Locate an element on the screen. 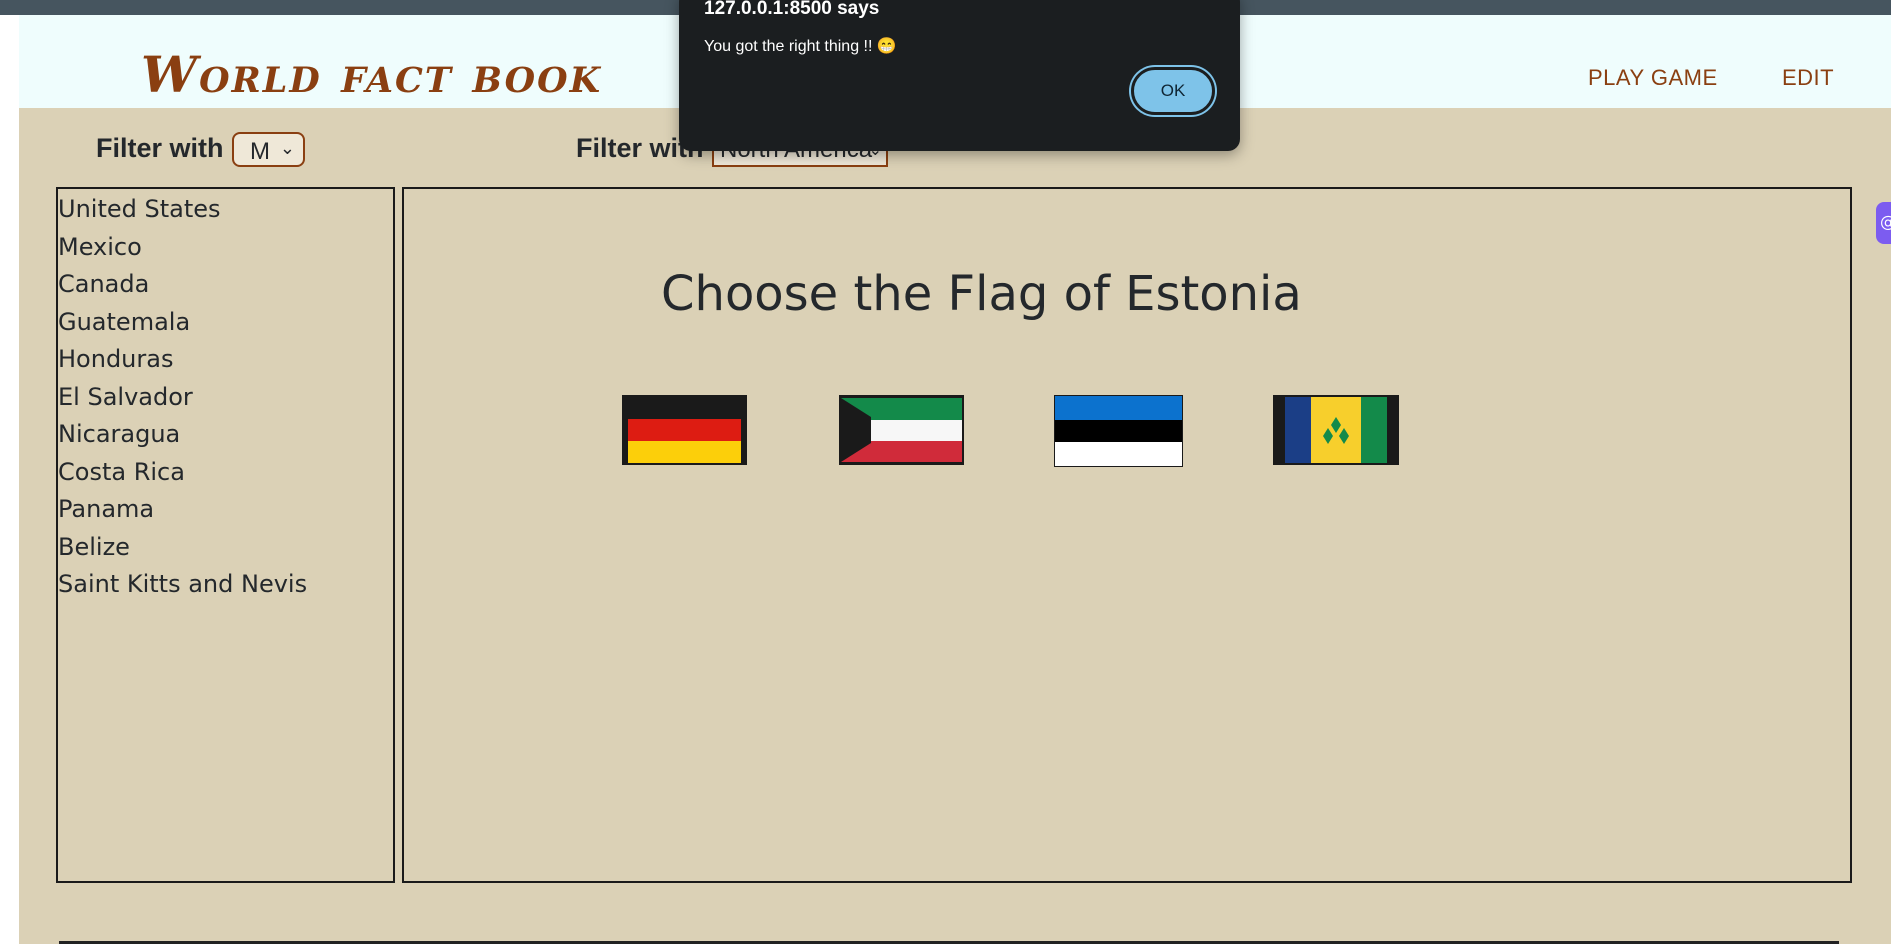 The width and height of the screenshot is (1891, 944). country-list-item: Panama is located at coordinates (106, 509).